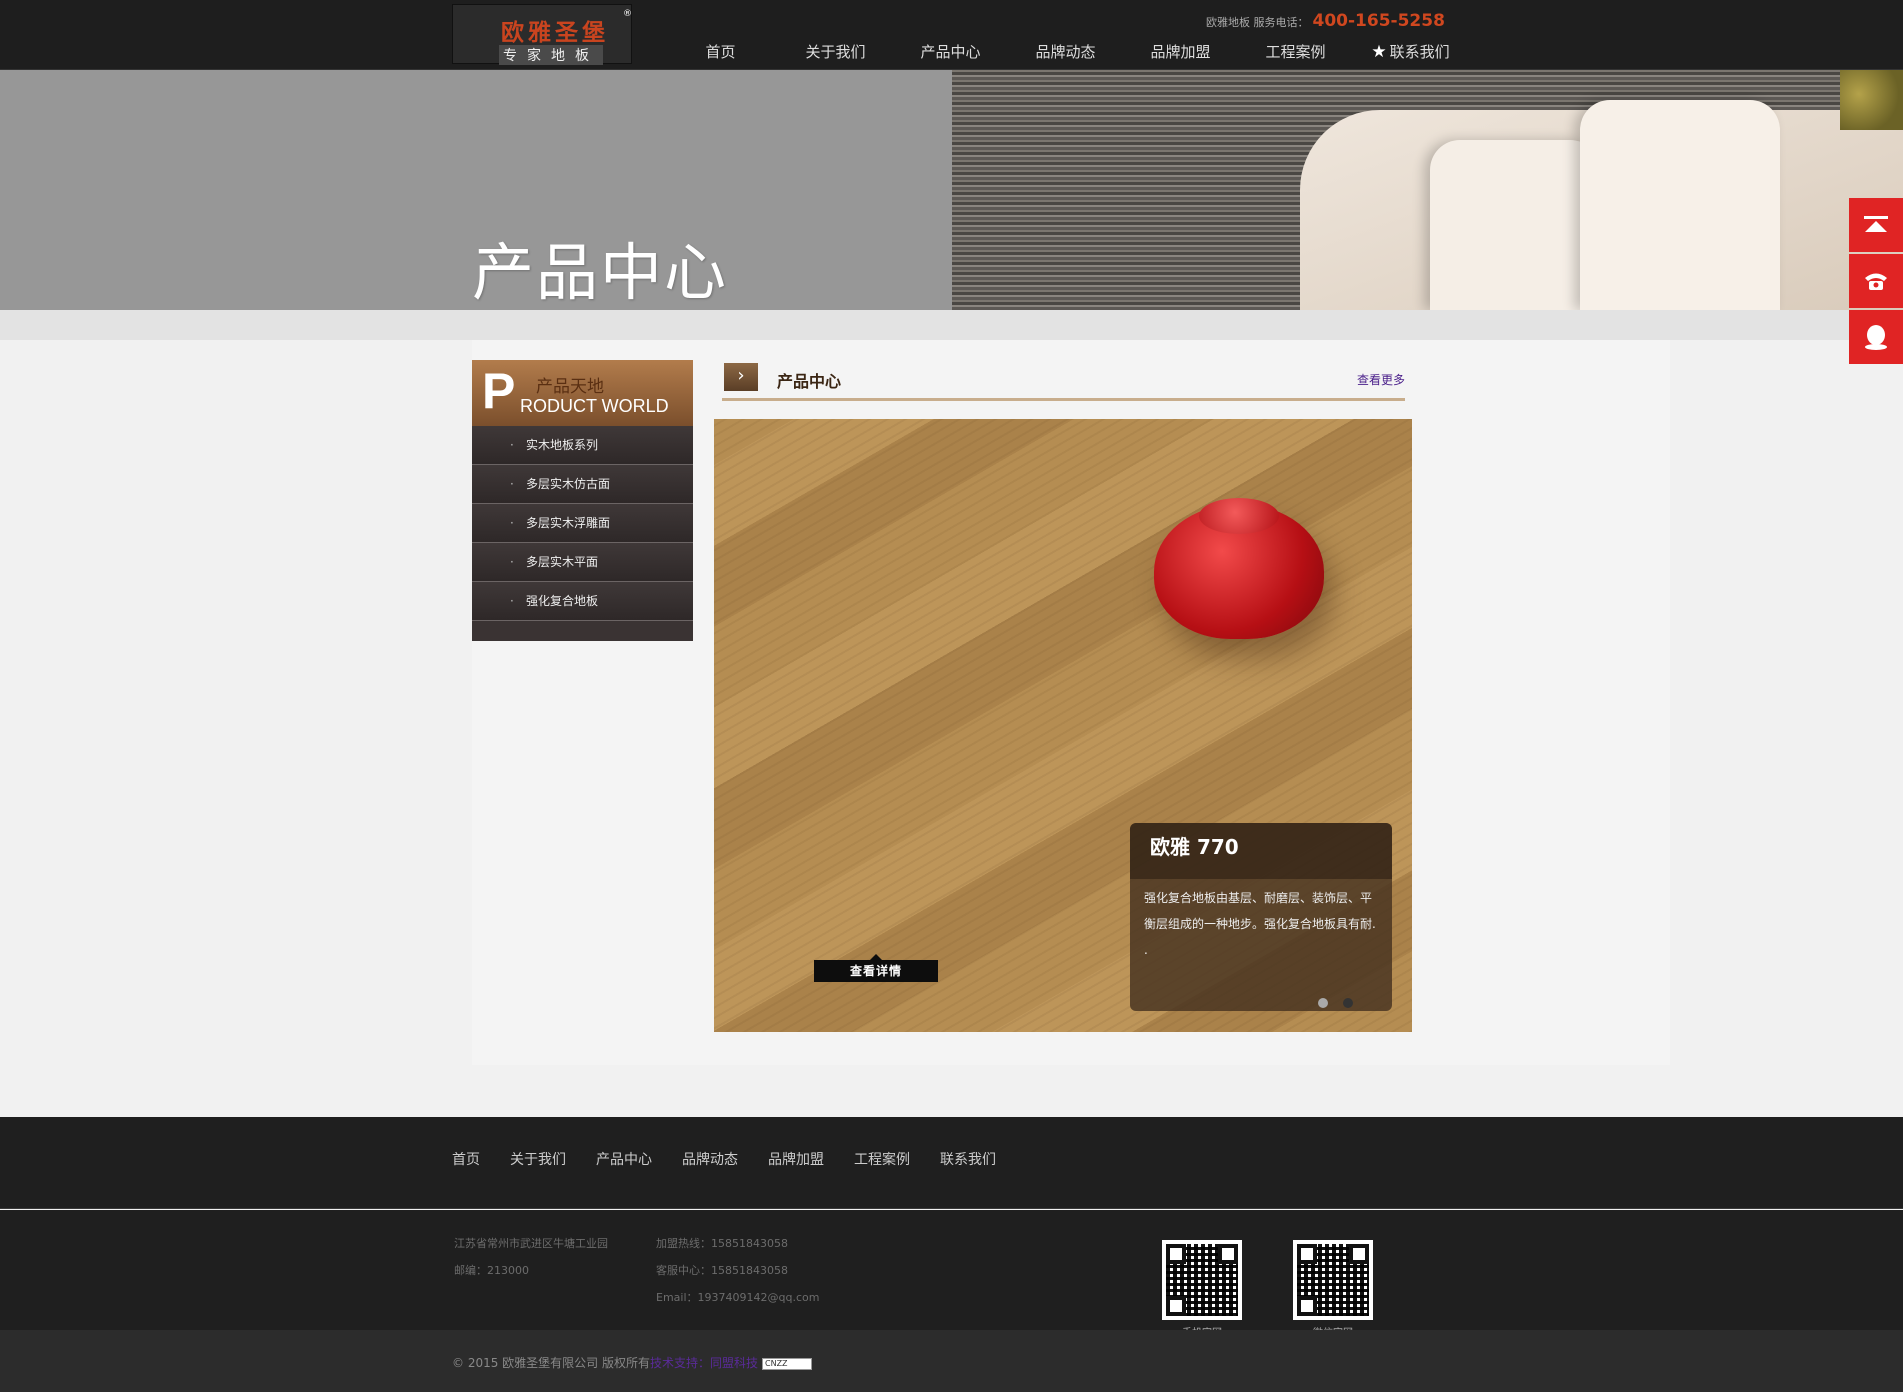  Describe the element at coordinates (466, 1159) in the screenshot. I see `footer-link: 首页` at that location.